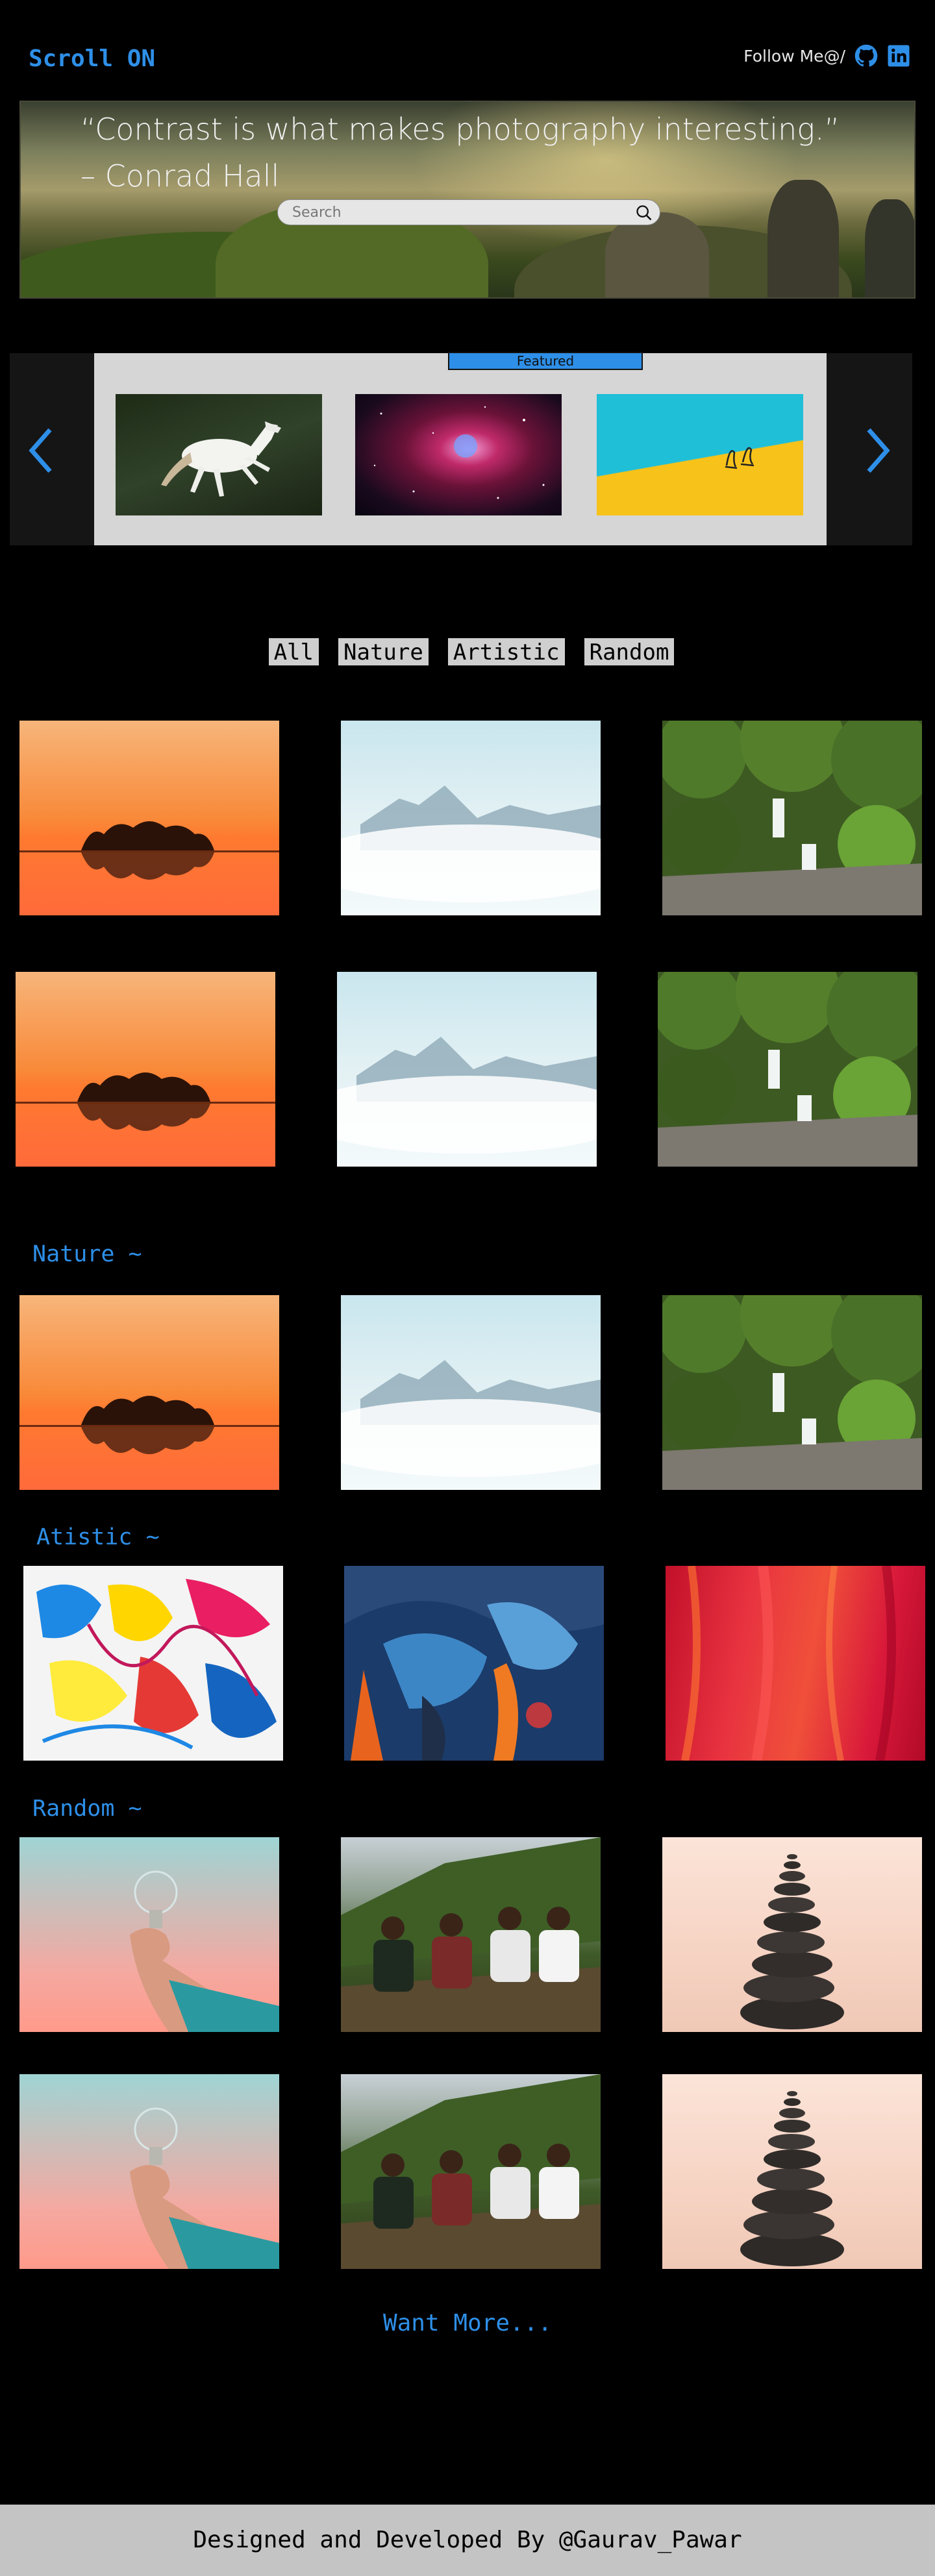 This screenshot has width=935, height=2576. Describe the element at coordinates (474, 1663) in the screenshot. I see `artistic-image-blue-orange-paint` at that location.